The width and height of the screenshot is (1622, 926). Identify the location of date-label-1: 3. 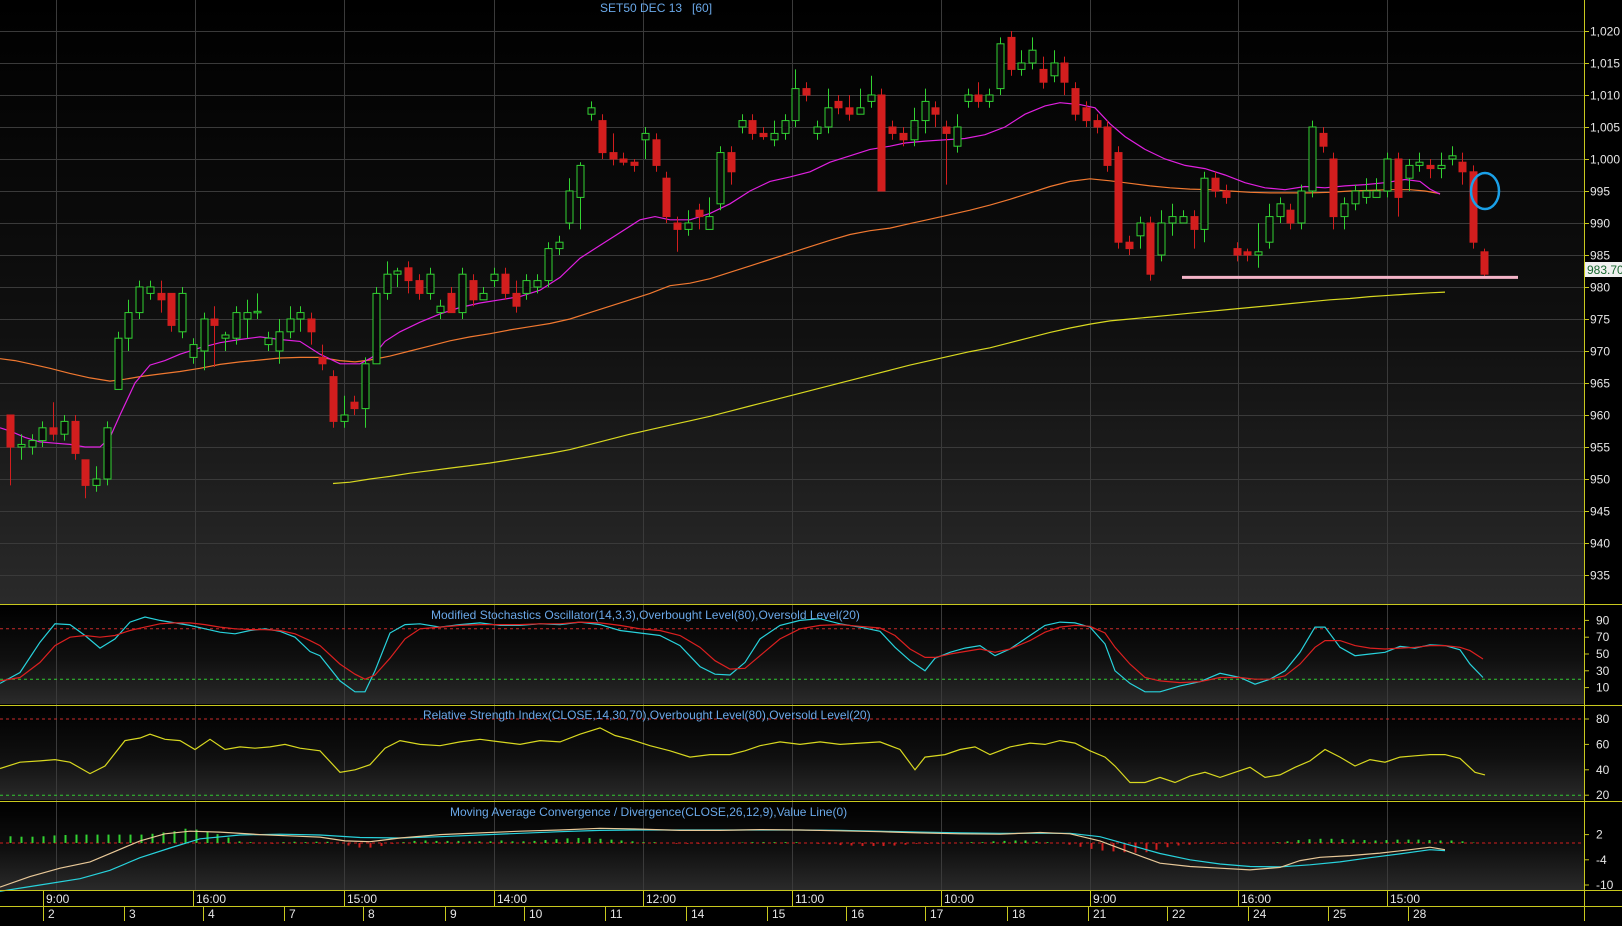
(132, 914).